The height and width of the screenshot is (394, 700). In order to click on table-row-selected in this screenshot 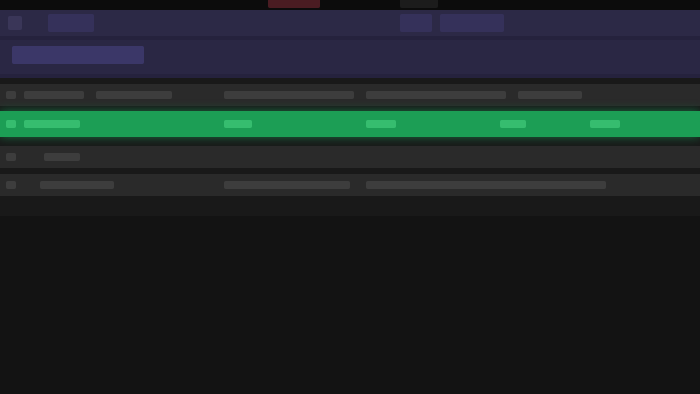, I will do `click(350, 124)`.